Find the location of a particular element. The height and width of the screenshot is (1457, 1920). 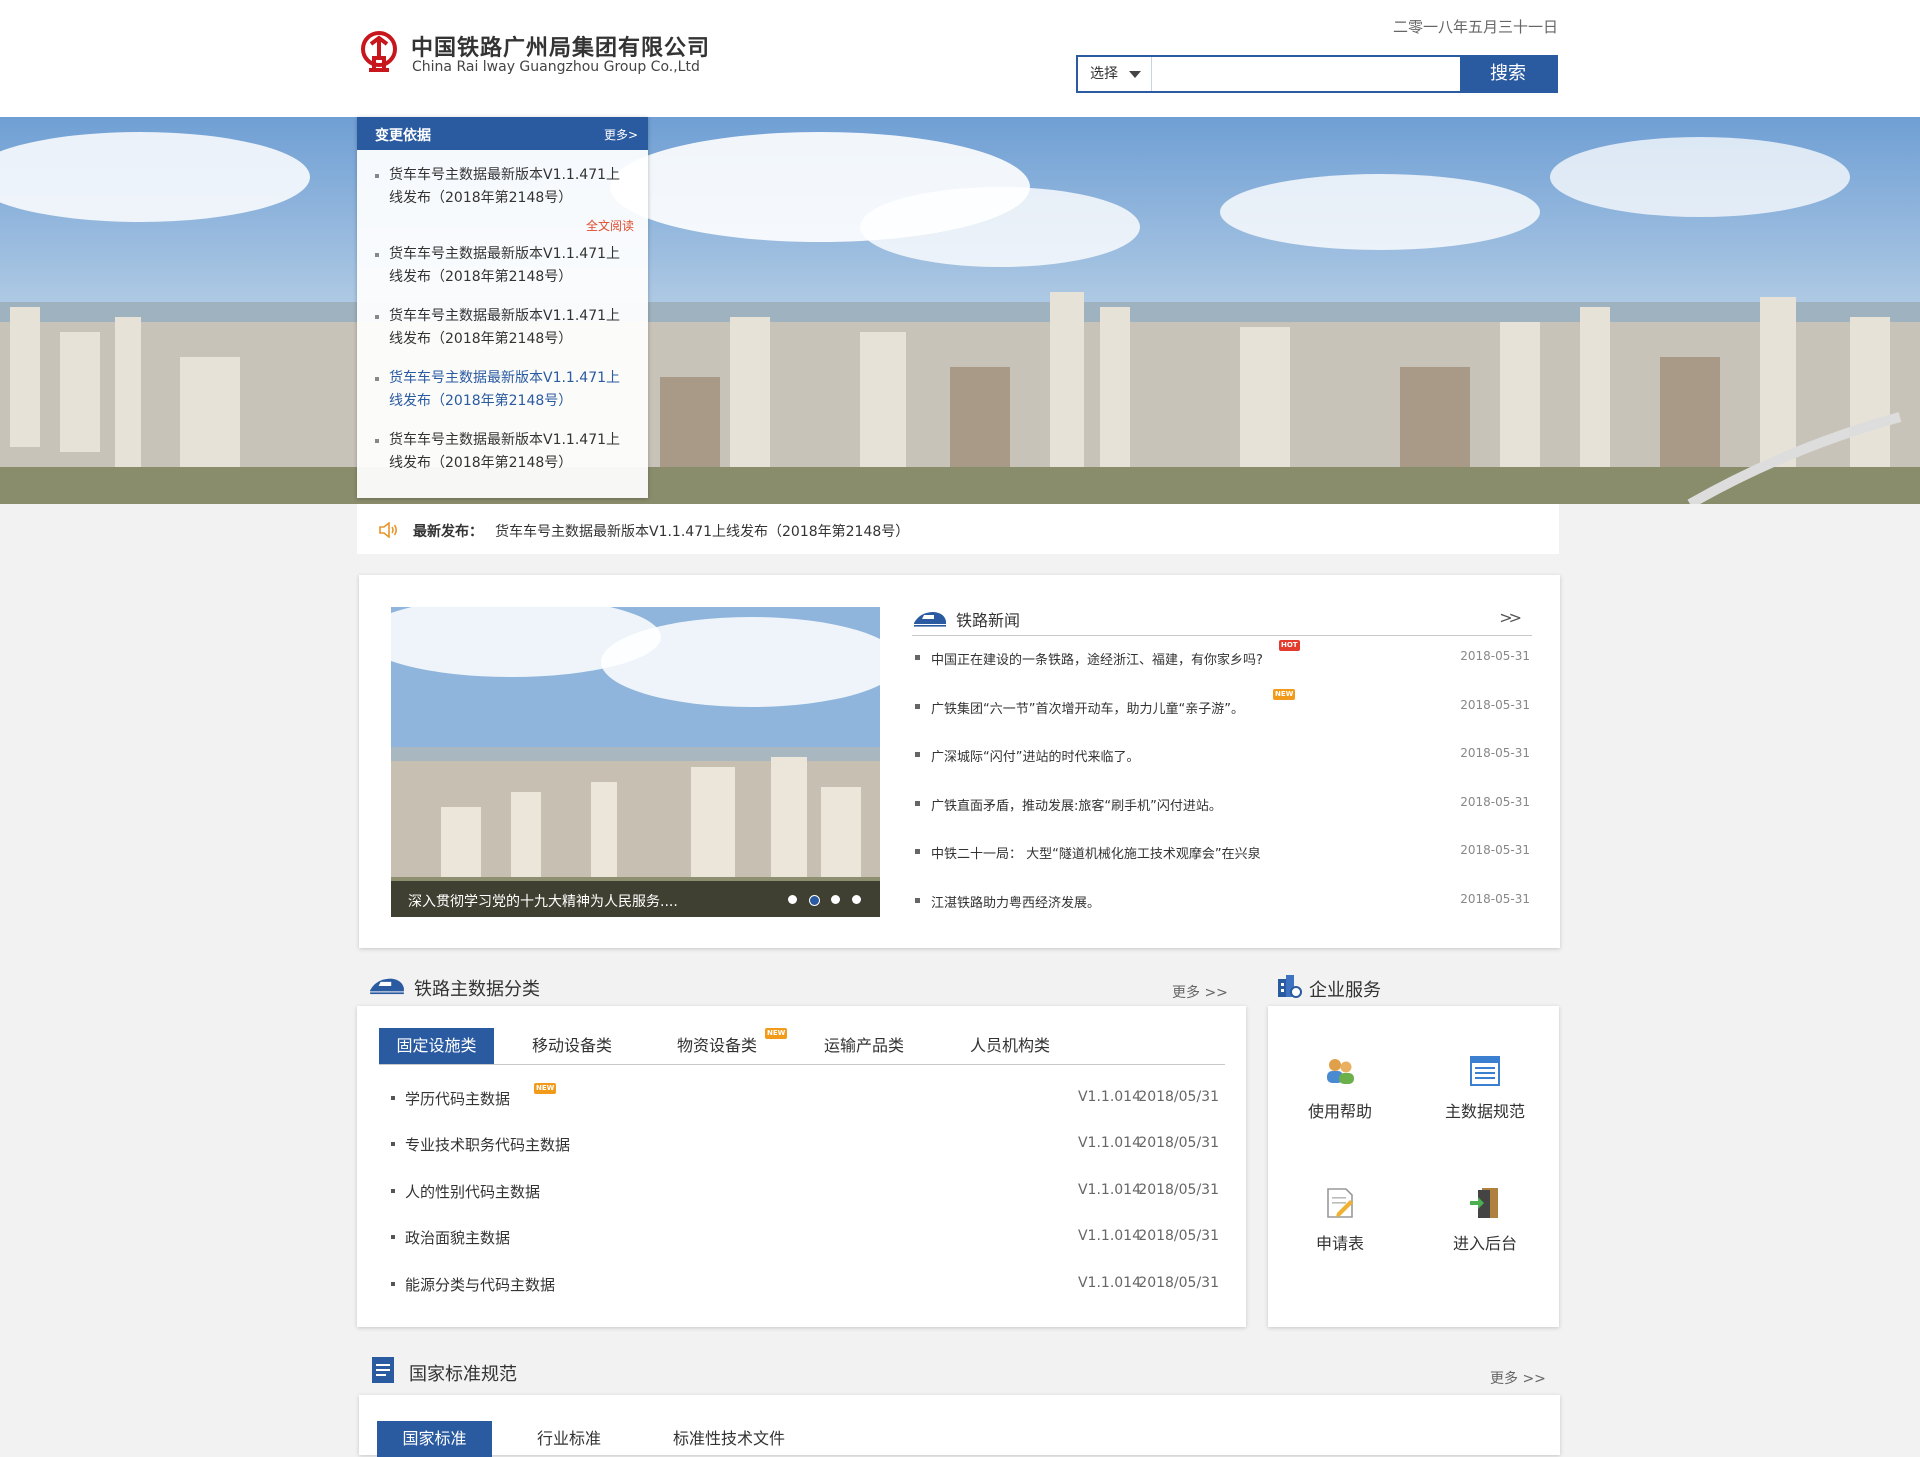

tab-industry-standard: 行业标准 is located at coordinates (569, 1439).